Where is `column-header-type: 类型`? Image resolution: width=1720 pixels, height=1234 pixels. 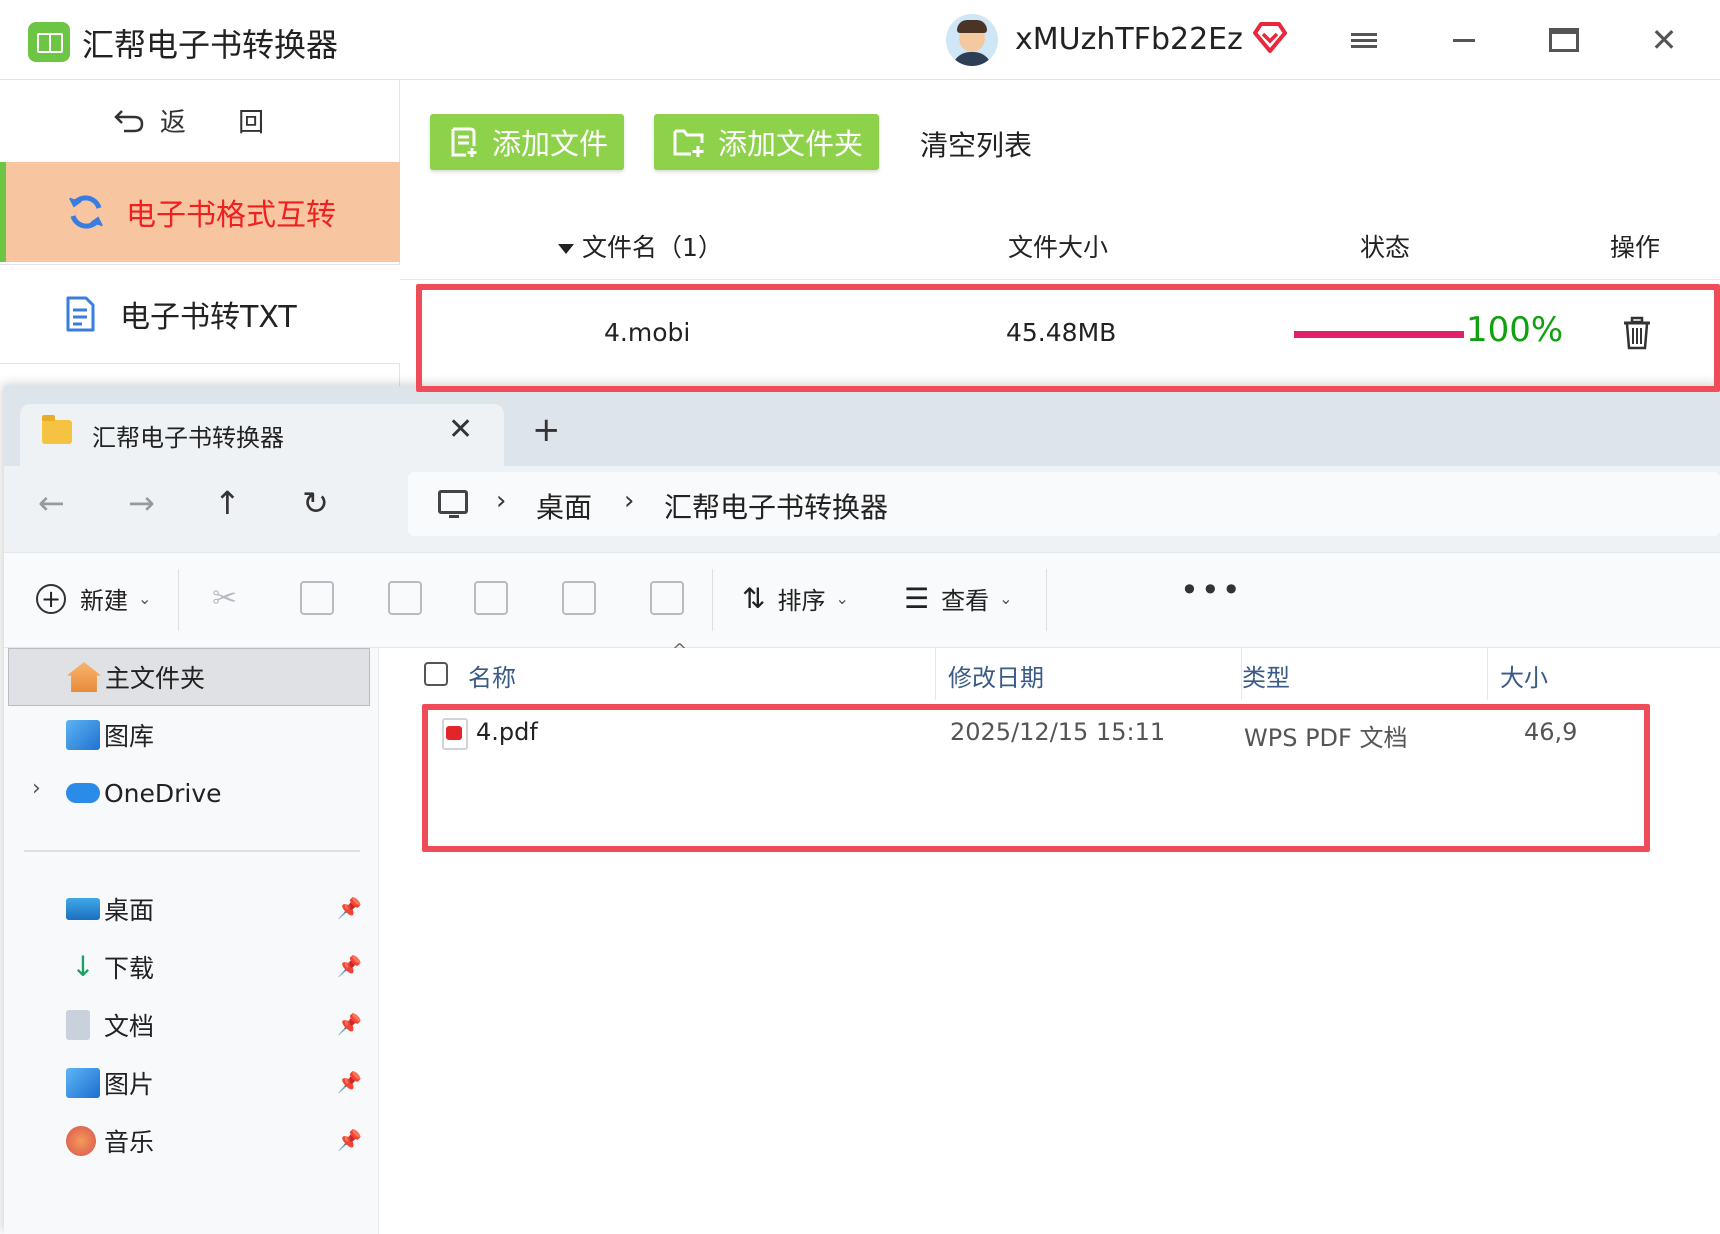 column-header-type: 类型 is located at coordinates (1365, 674).